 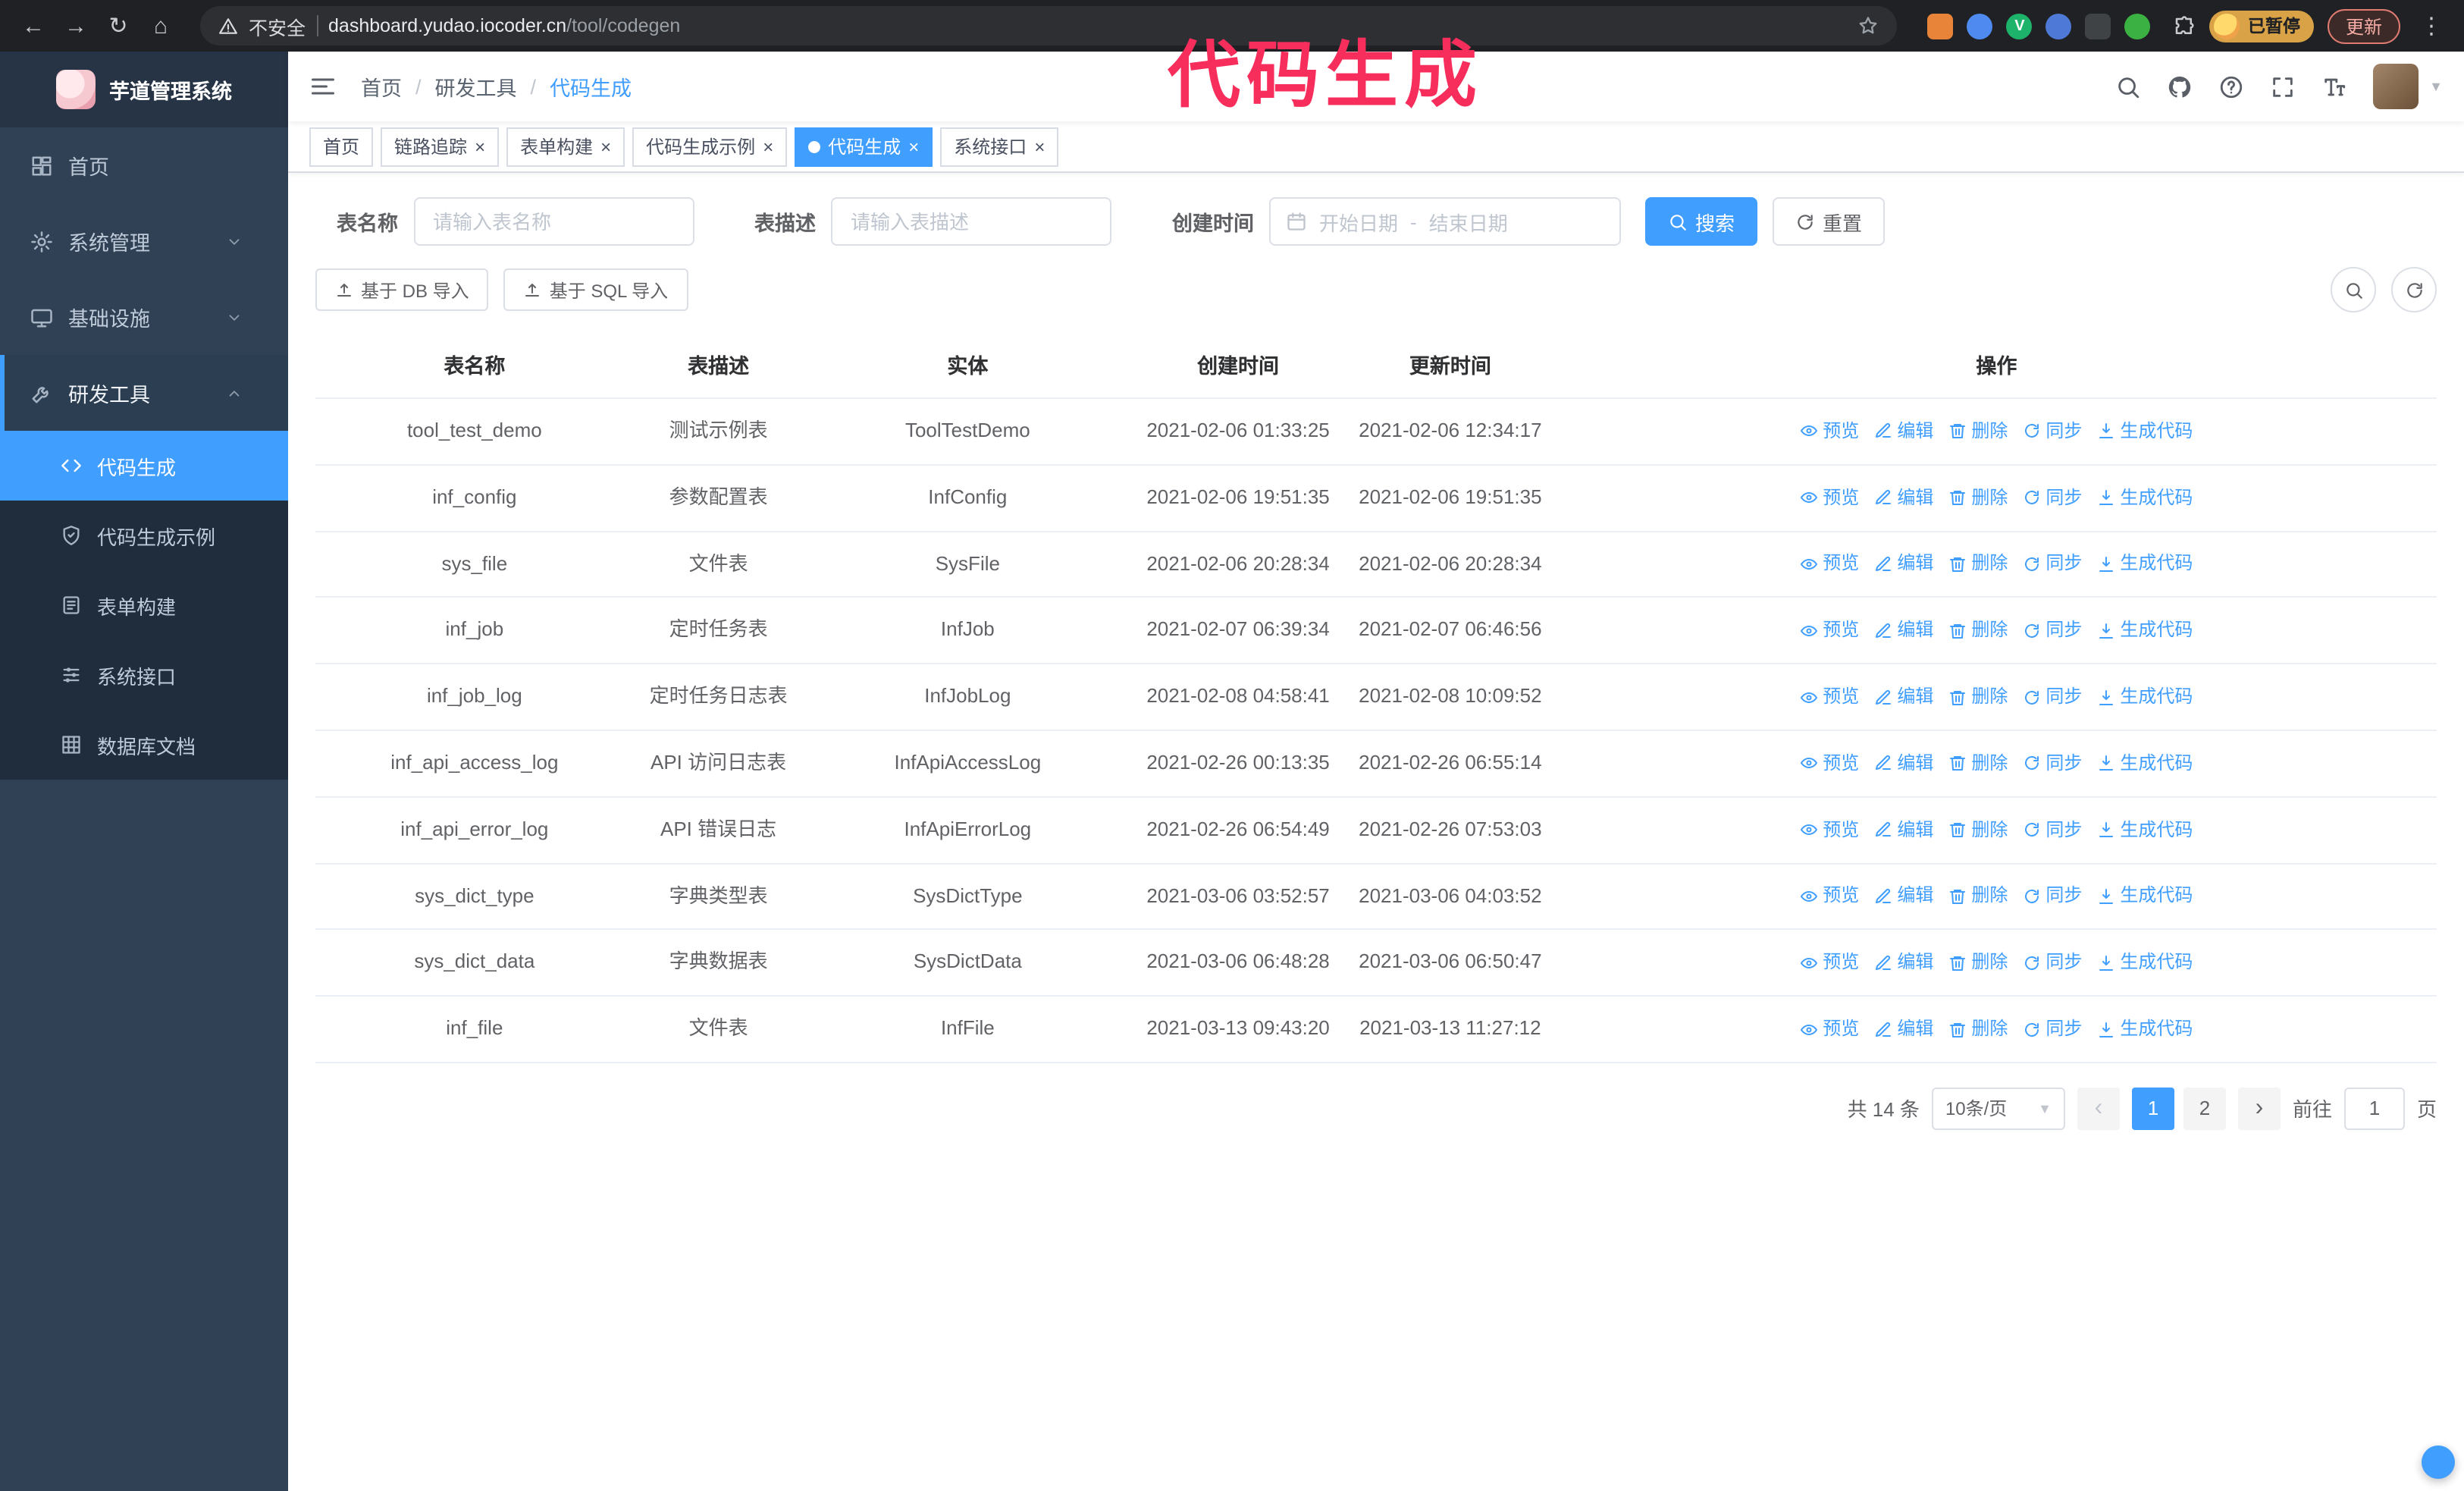 I want to click on avatar-caret-icon: ▼, so click(x=2436, y=86).